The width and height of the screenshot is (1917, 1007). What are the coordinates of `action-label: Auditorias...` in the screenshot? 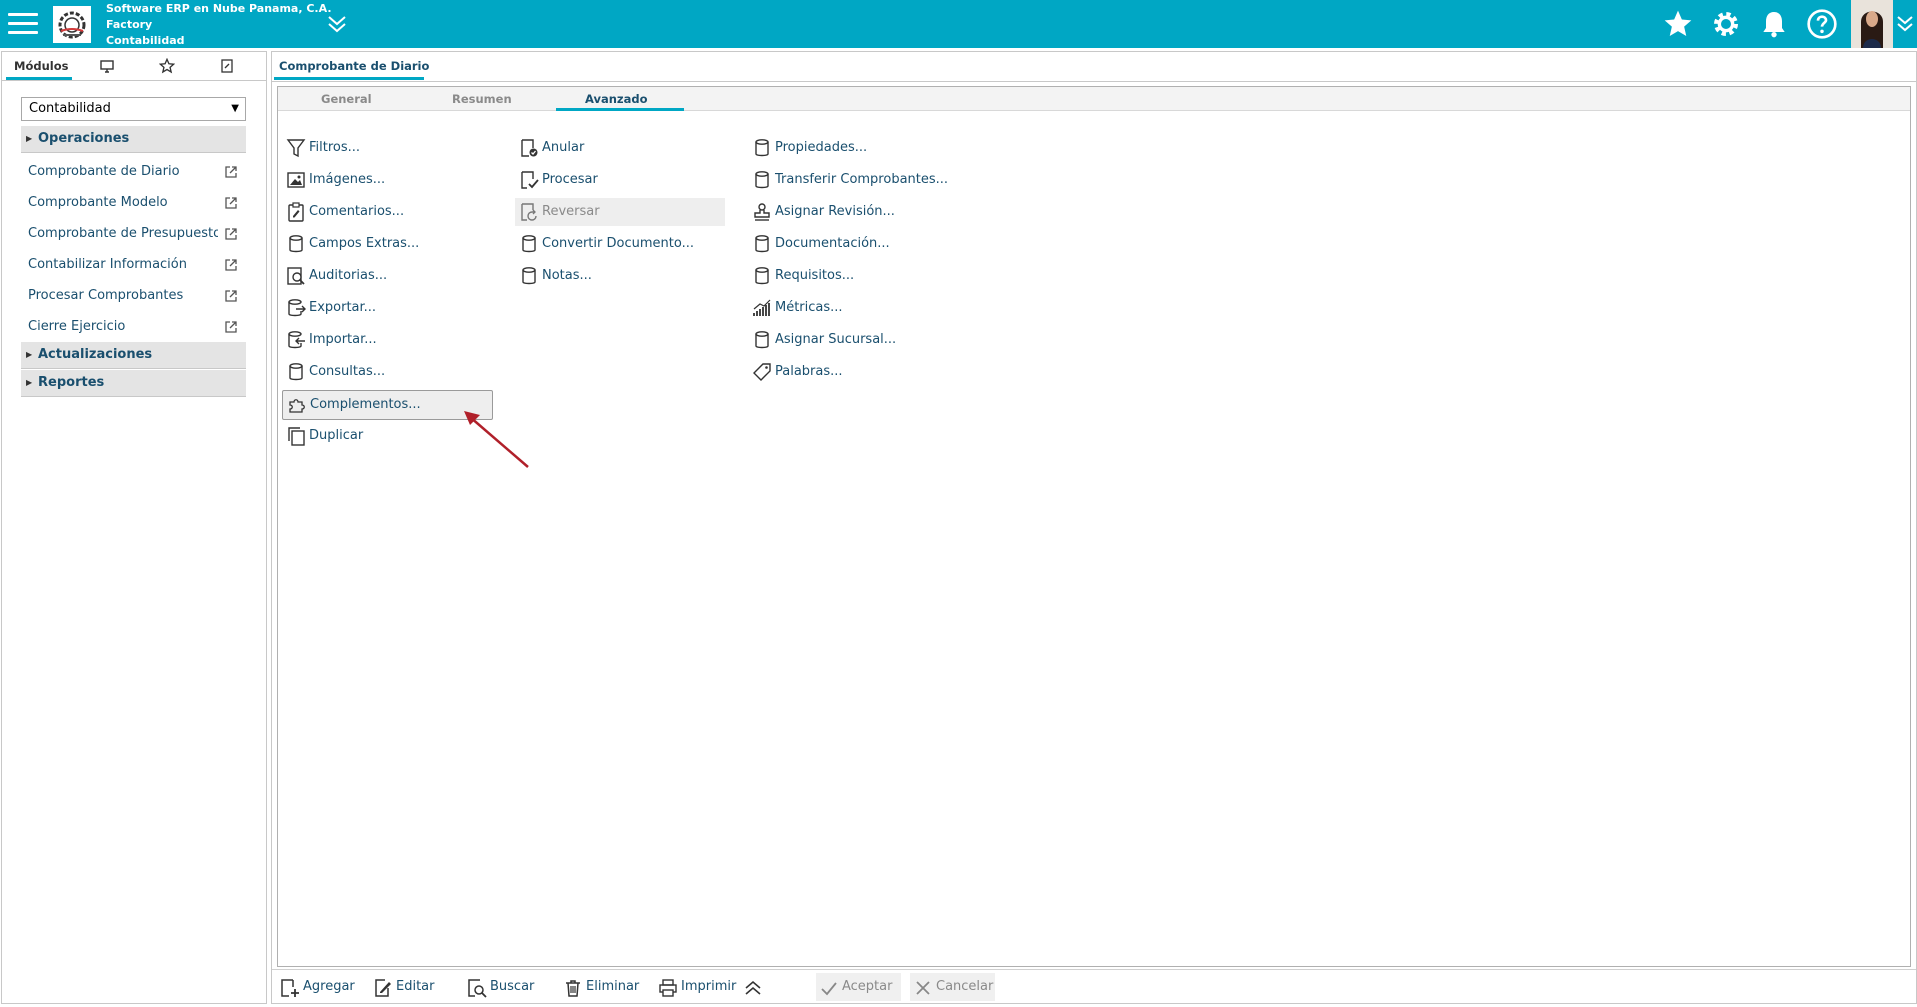 It's located at (348, 275).